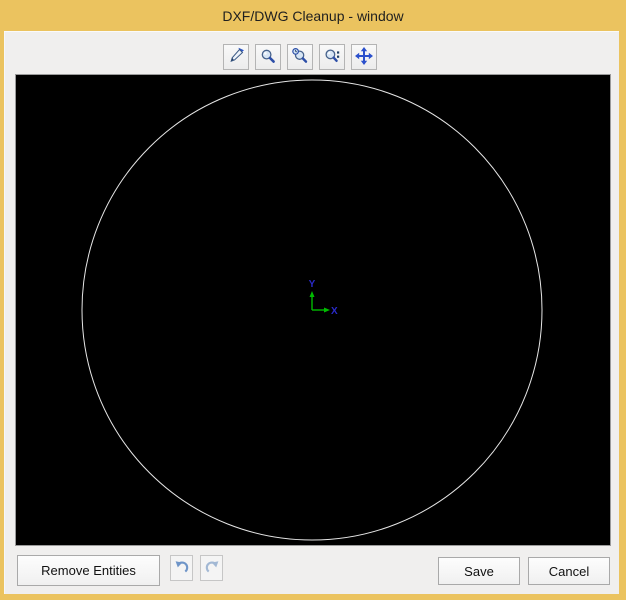 This screenshot has height=600, width=626. I want to click on magnifier-window-icon, so click(300, 57).